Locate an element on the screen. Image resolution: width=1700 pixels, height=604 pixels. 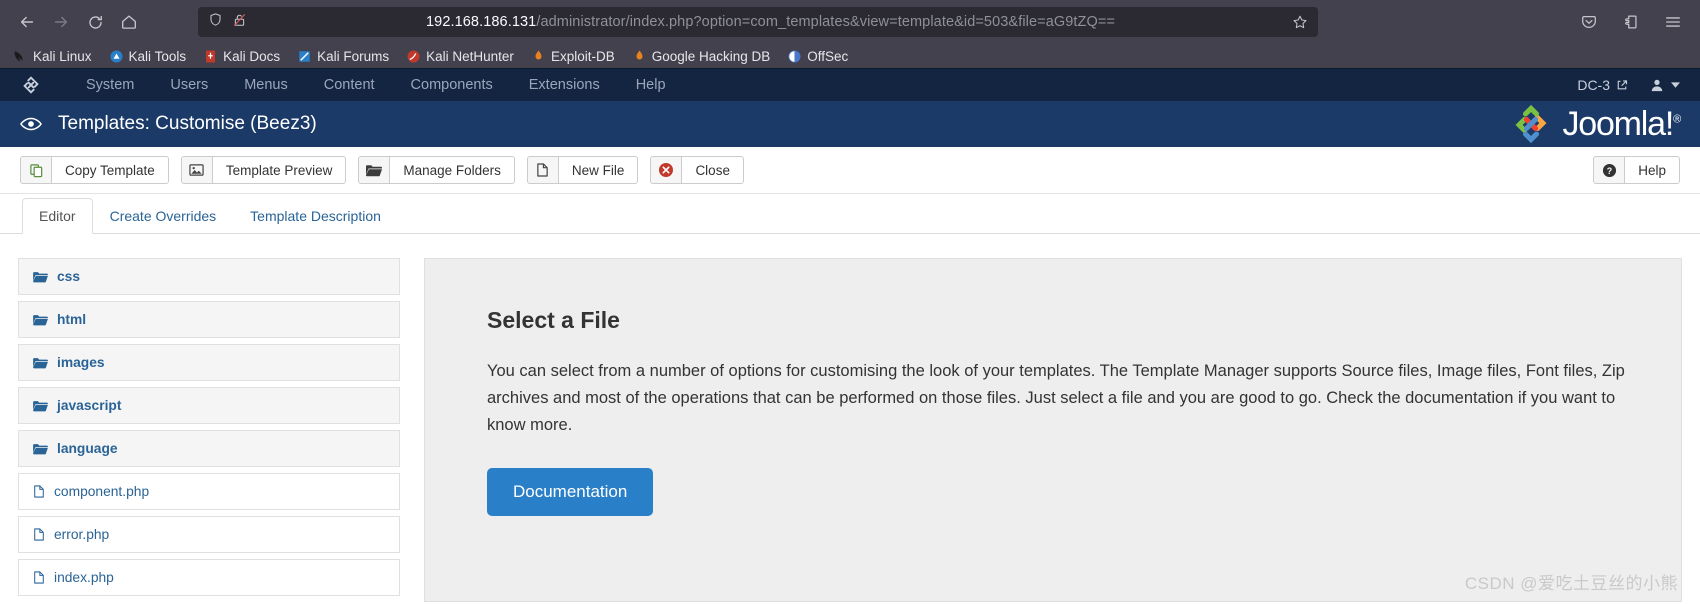
admin-menu-item-help: Help is located at coordinates (651, 85).